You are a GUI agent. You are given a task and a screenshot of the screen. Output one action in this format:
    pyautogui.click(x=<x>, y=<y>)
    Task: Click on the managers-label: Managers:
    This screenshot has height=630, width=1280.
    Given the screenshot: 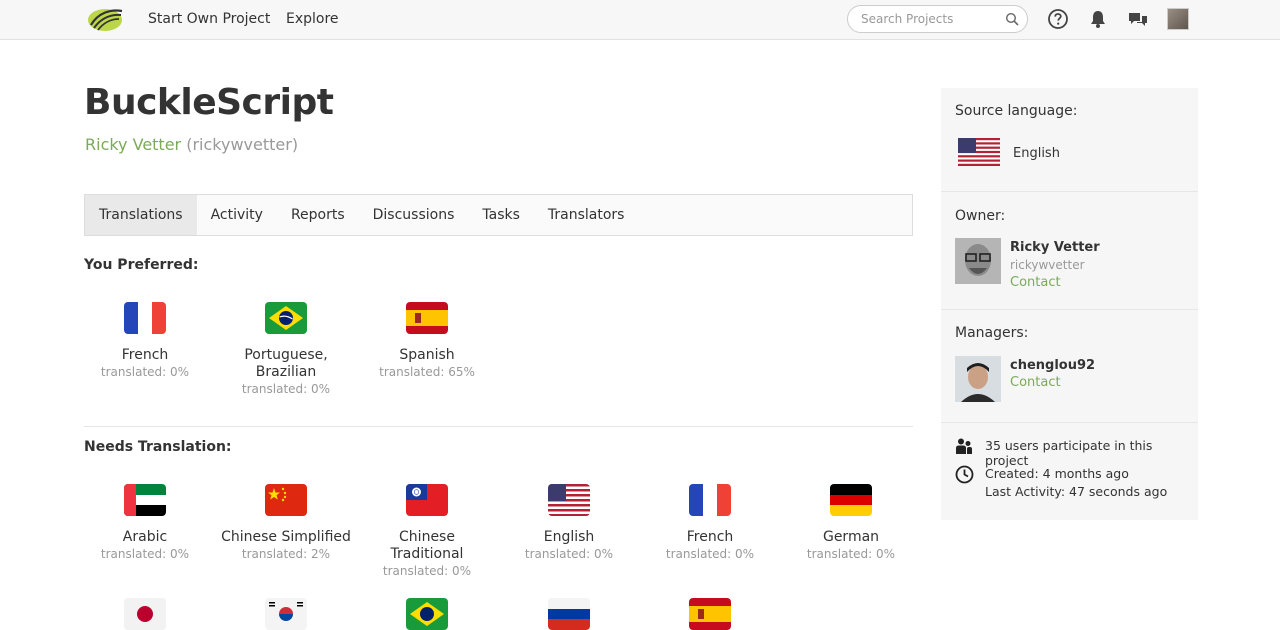 What is the action you would take?
    pyautogui.click(x=992, y=333)
    